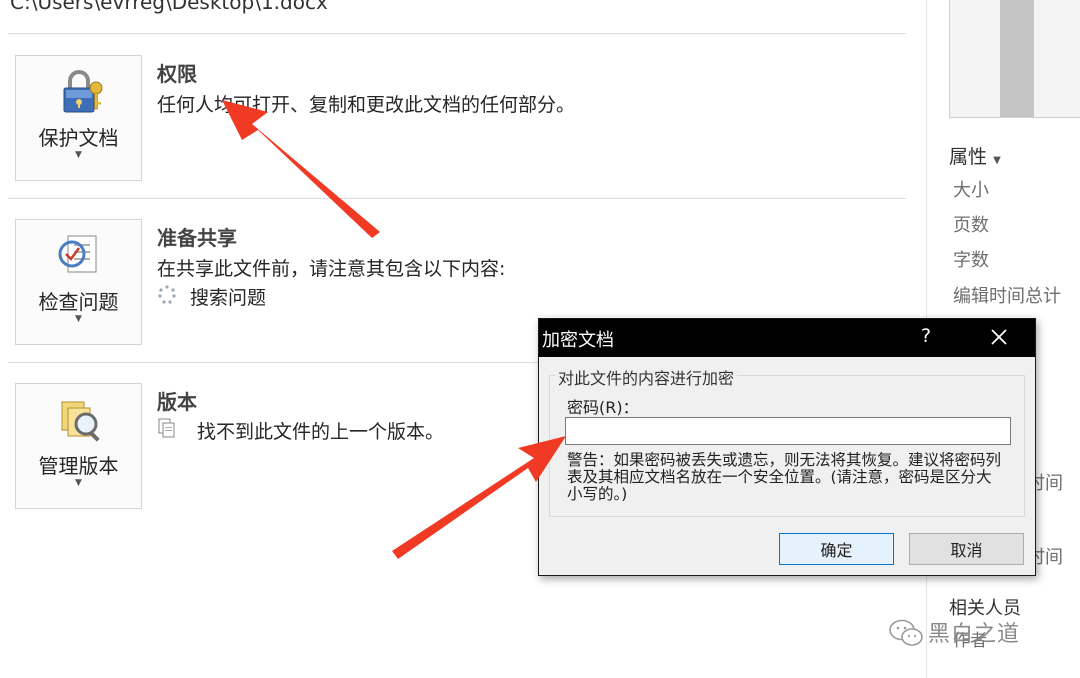 The width and height of the screenshot is (1080, 678). I want to click on dialog-title: 加密文档, so click(578, 340).